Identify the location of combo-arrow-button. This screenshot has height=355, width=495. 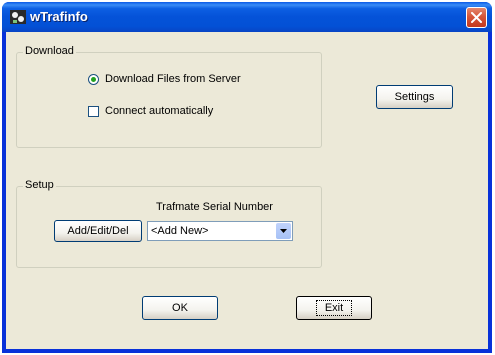
(283, 231).